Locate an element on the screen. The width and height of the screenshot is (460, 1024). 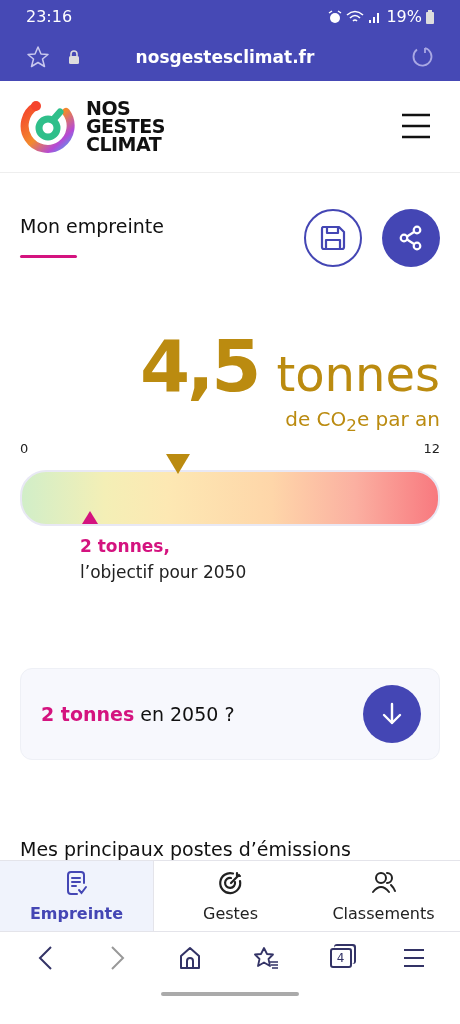
goal-value: 2 tonnes, is located at coordinates (125, 546).